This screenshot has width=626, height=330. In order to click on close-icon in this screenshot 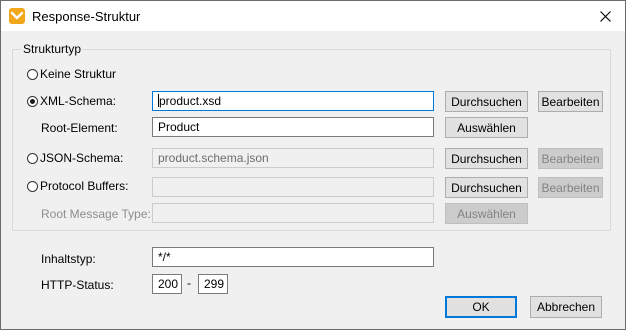, I will do `click(605, 16)`.